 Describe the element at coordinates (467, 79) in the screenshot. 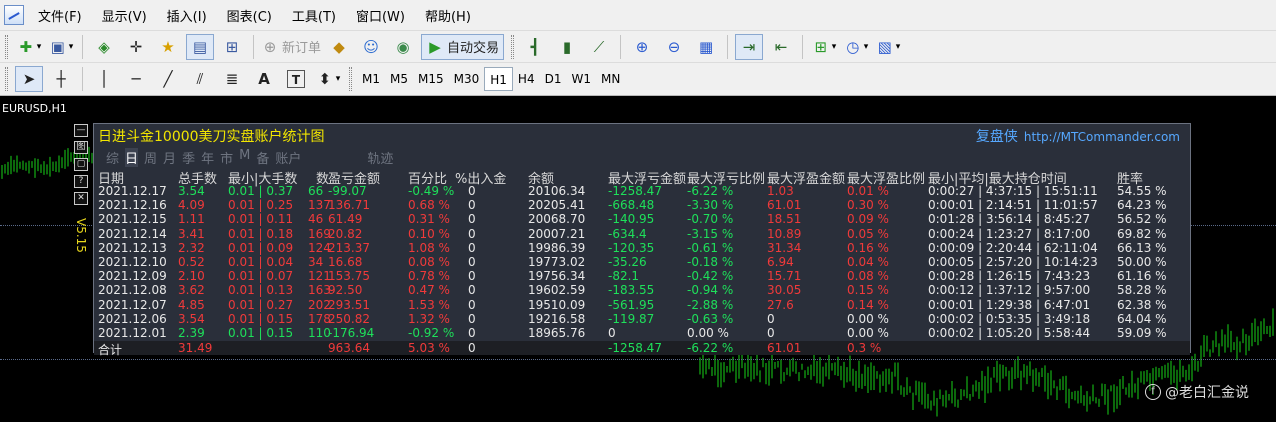

I see `tf-m30: M30` at that location.